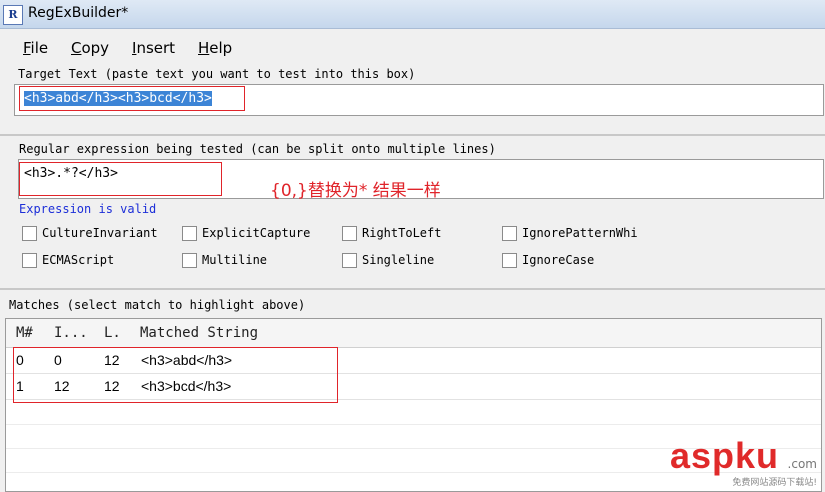  What do you see at coordinates (112, 333) in the screenshot?
I see `column-header-length: L.` at bounding box center [112, 333].